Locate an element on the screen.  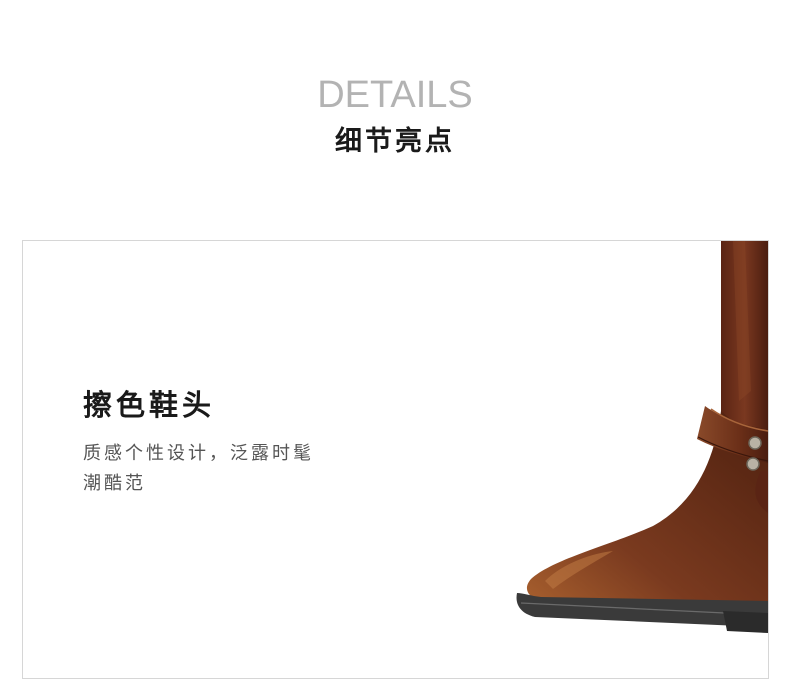
feature-title: 擦色鞋头 is located at coordinates (149, 405).